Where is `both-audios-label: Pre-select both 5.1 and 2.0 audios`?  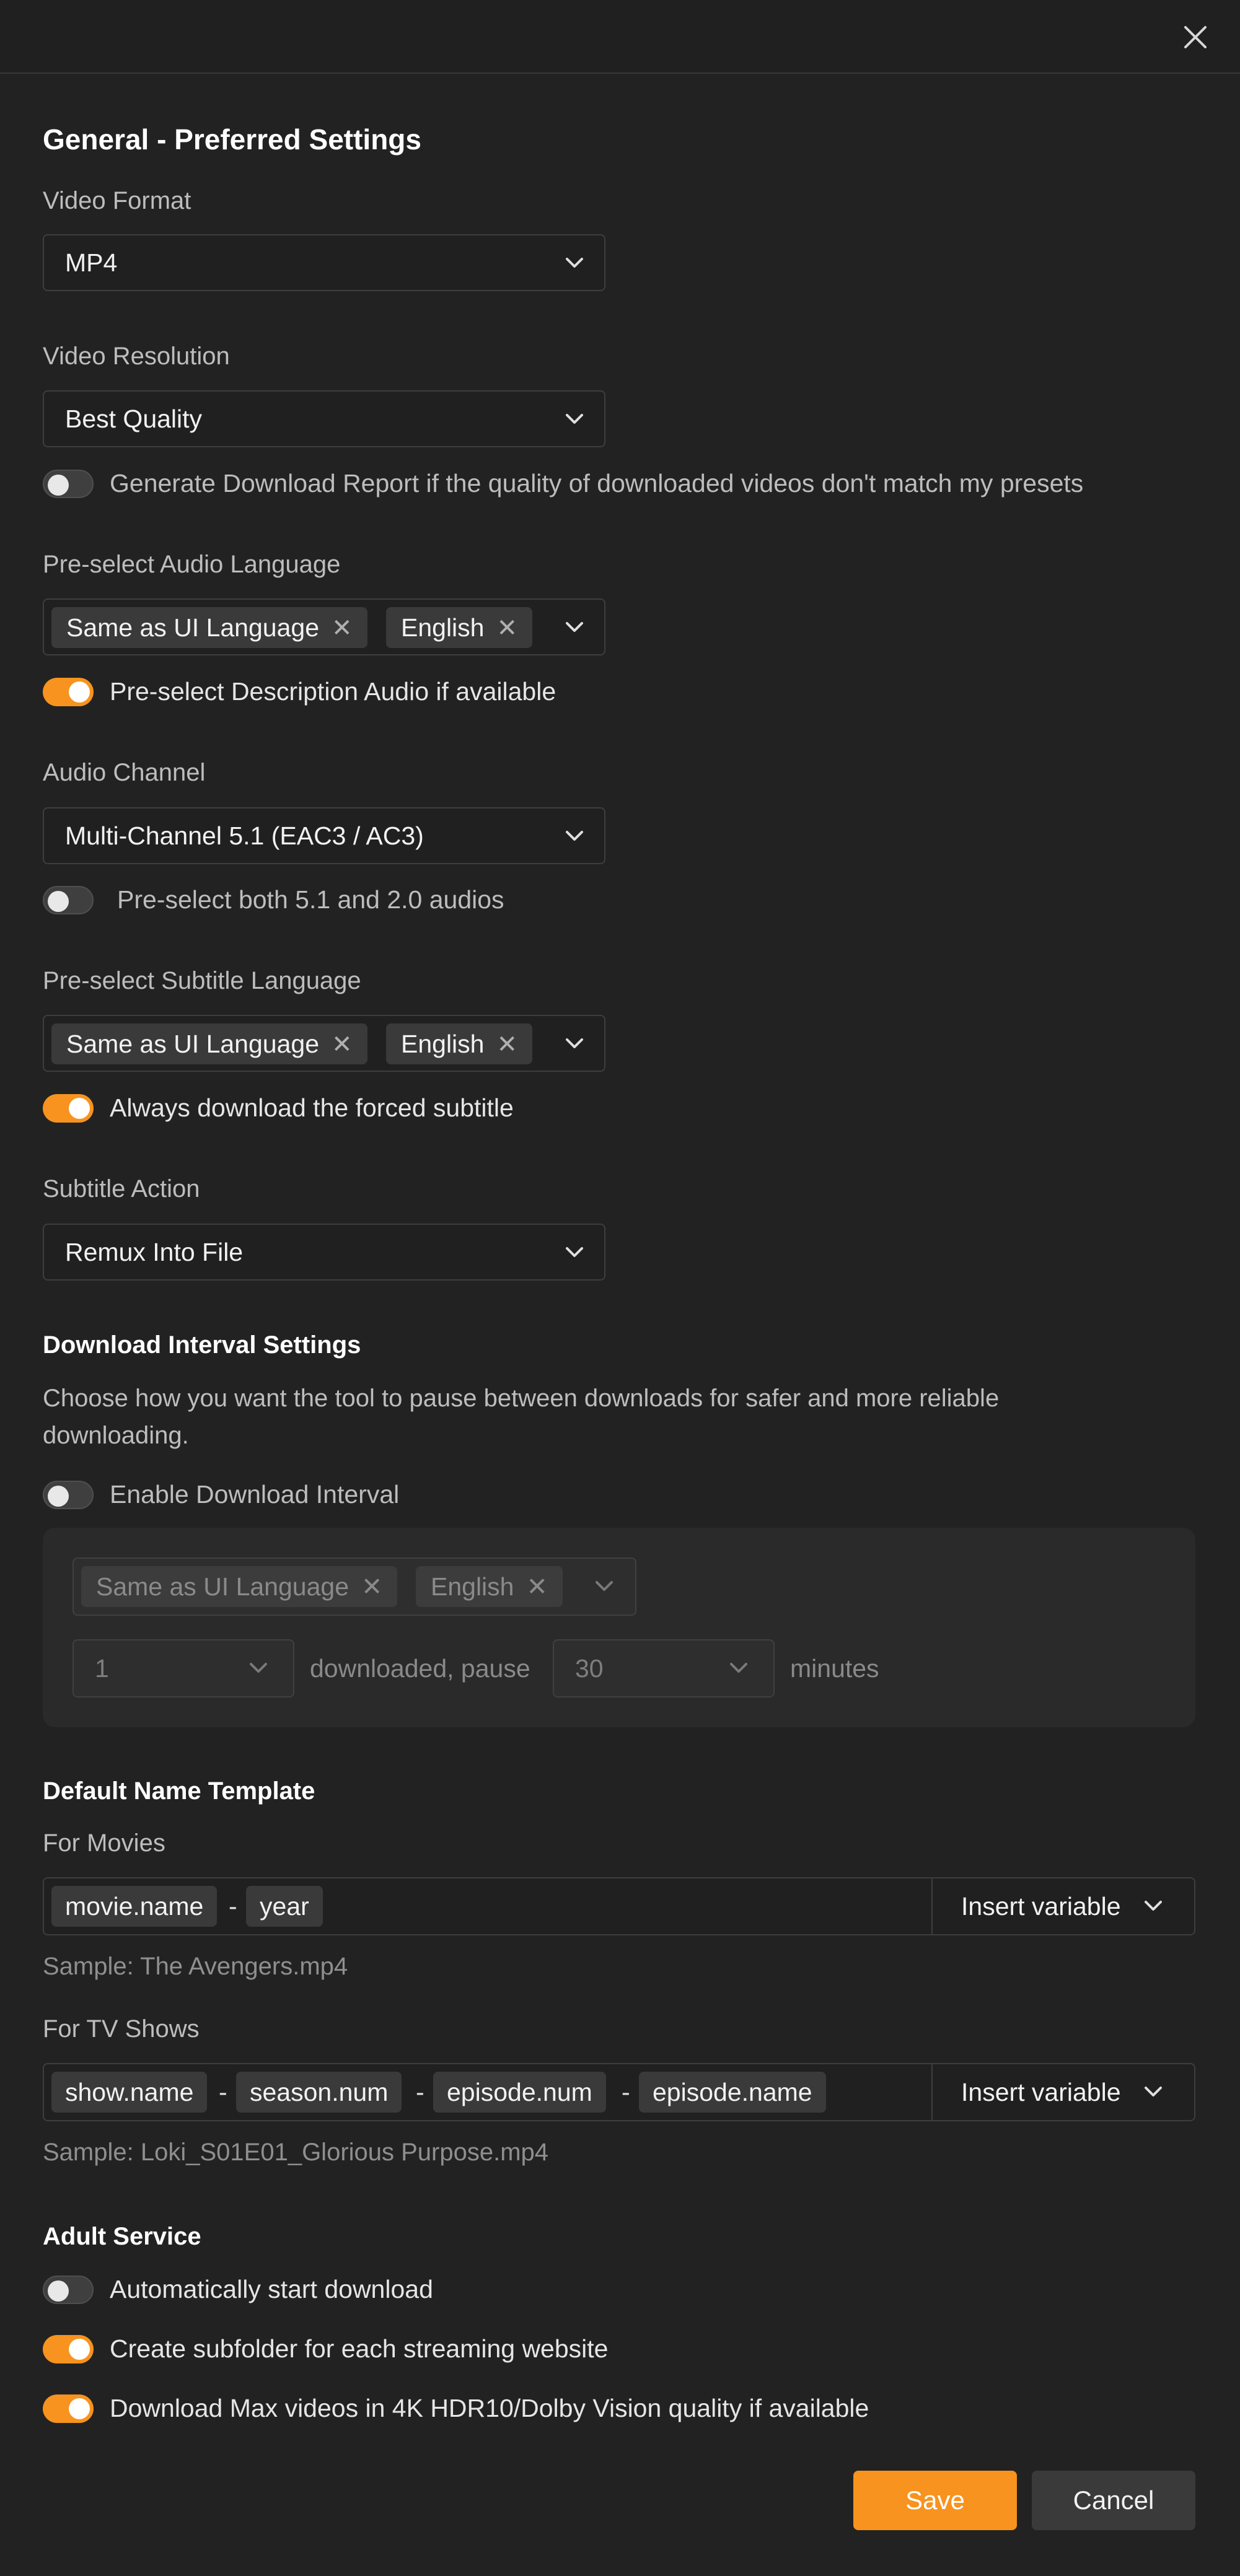 both-audios-label: Pre-select both 5.1 and 2.0 audios is located at coordinates (310, 899).